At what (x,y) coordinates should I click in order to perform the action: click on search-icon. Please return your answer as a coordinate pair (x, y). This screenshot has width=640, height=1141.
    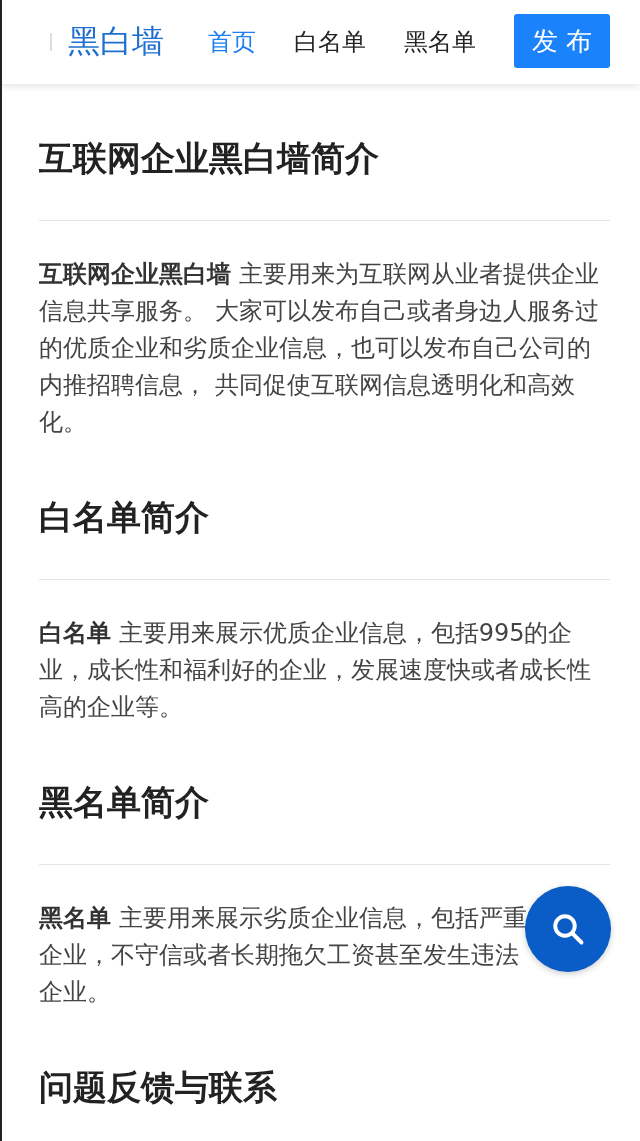
    Looking at the image, I should click on (568, 929).